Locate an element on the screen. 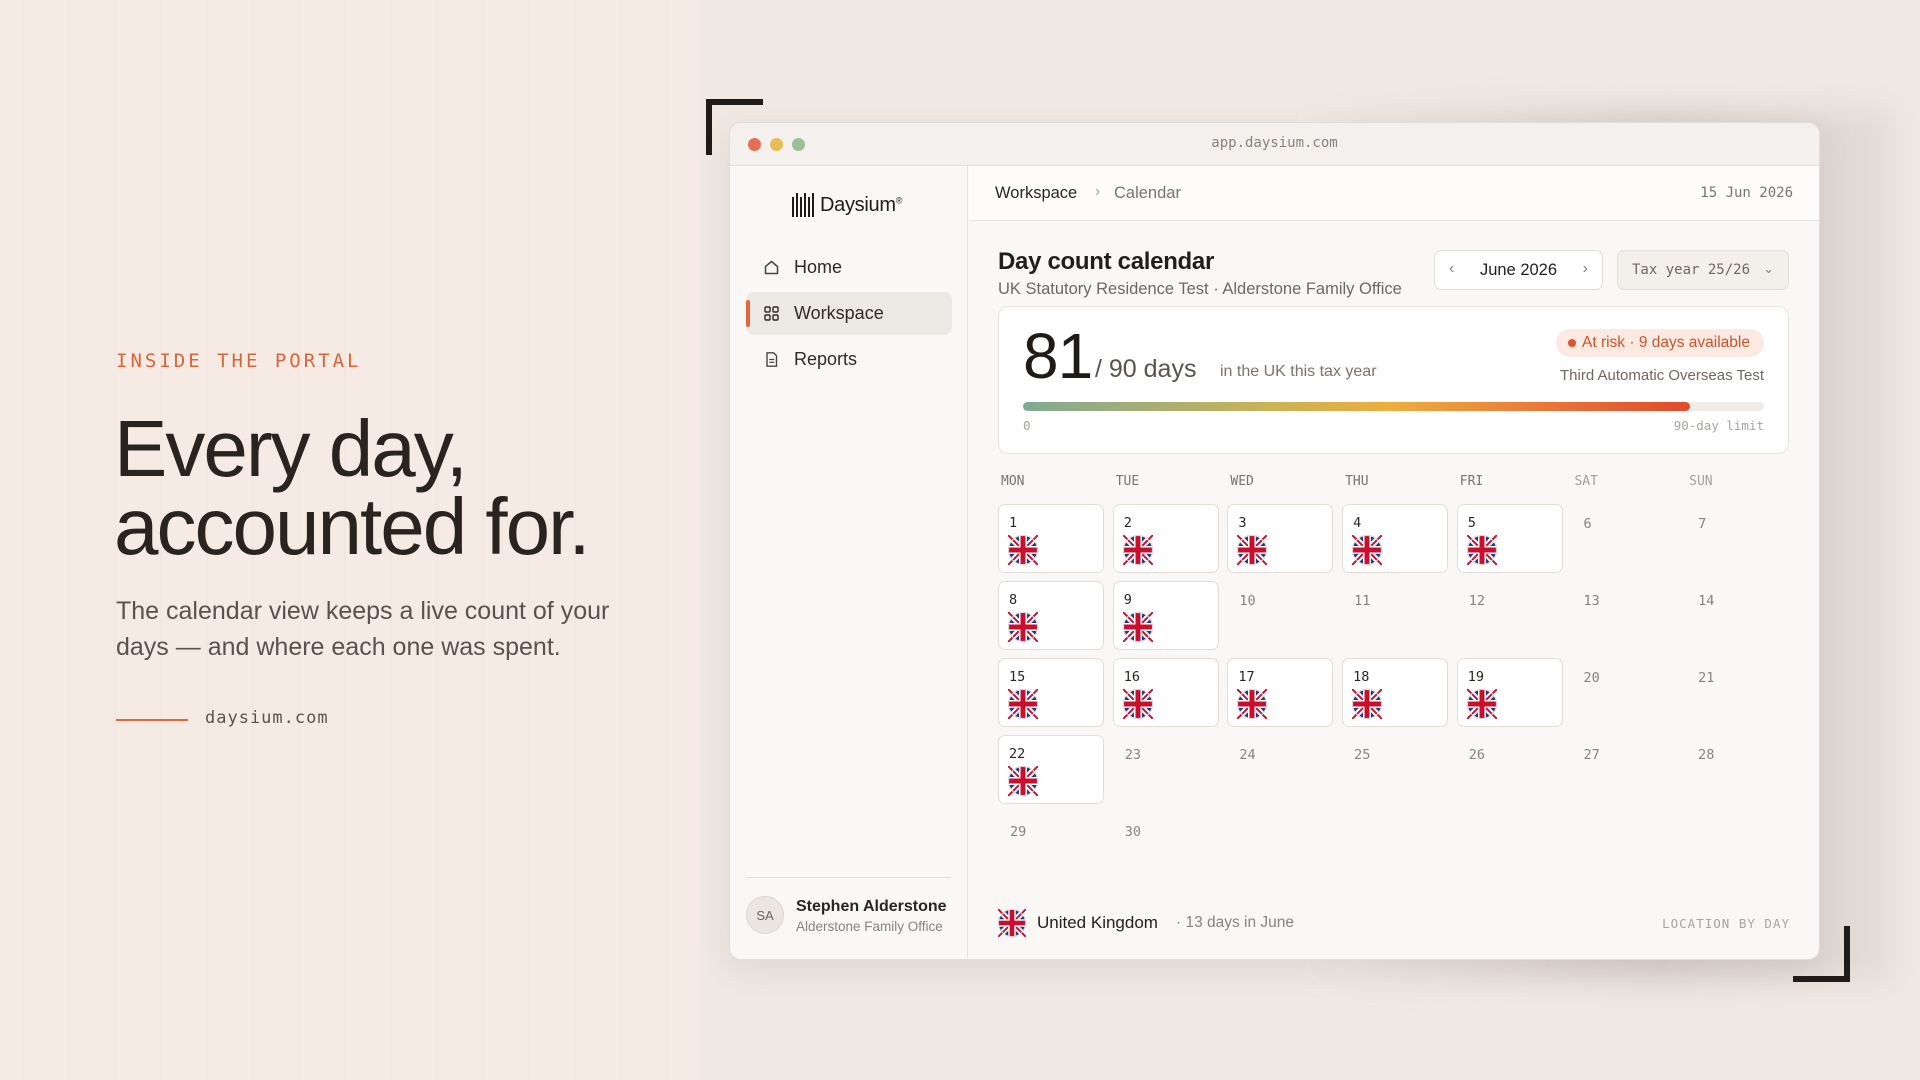 This screenshot has width=1920, height=1080. chevron-down-icon: ⌄ is located at coordinates (1768, 268).